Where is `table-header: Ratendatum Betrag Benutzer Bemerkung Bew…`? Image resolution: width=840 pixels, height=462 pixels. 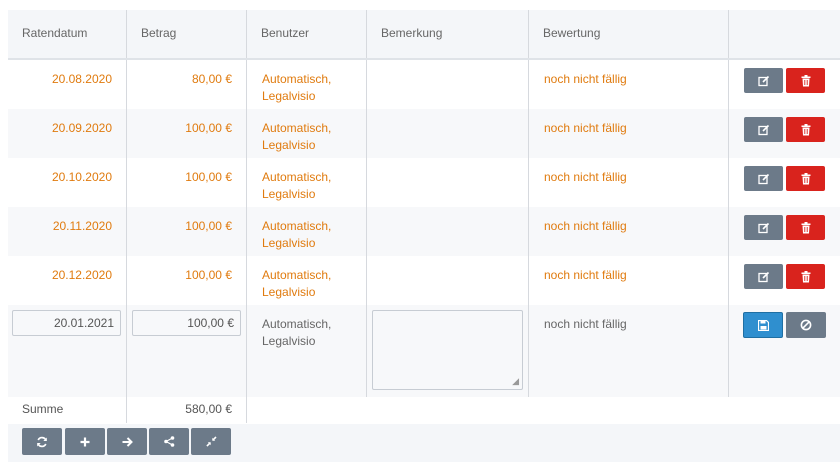
table-header: Ratendatum Betrag Benutzer Bemerkung Bew… is located at coordinates (424, 35).